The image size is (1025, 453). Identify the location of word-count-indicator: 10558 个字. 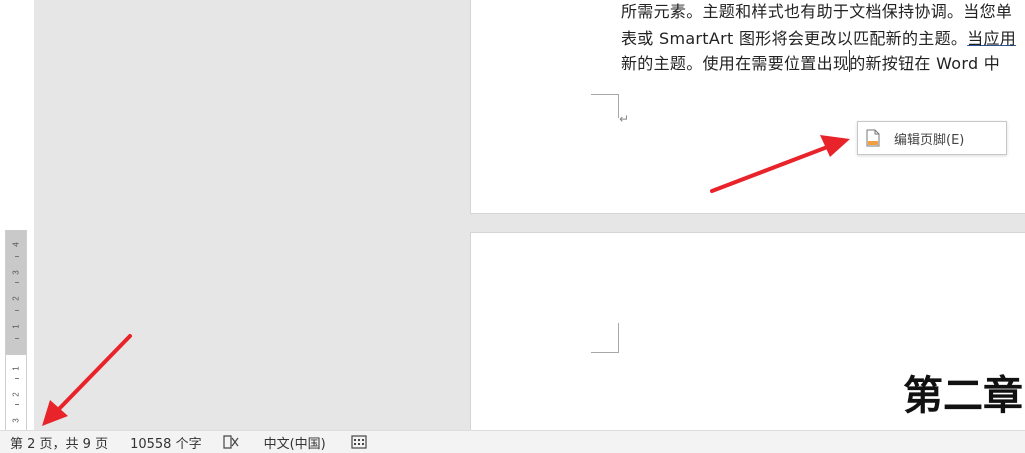
(166, 442).